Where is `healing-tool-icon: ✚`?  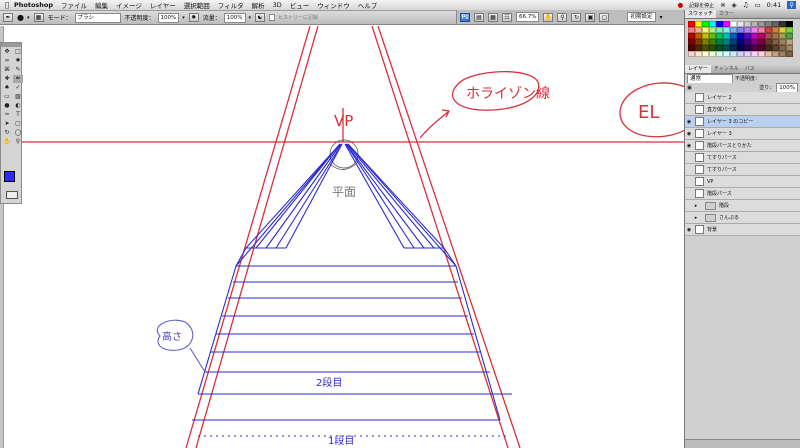 healing-tool-icon: ✚ is located at coordinates (7, 79).